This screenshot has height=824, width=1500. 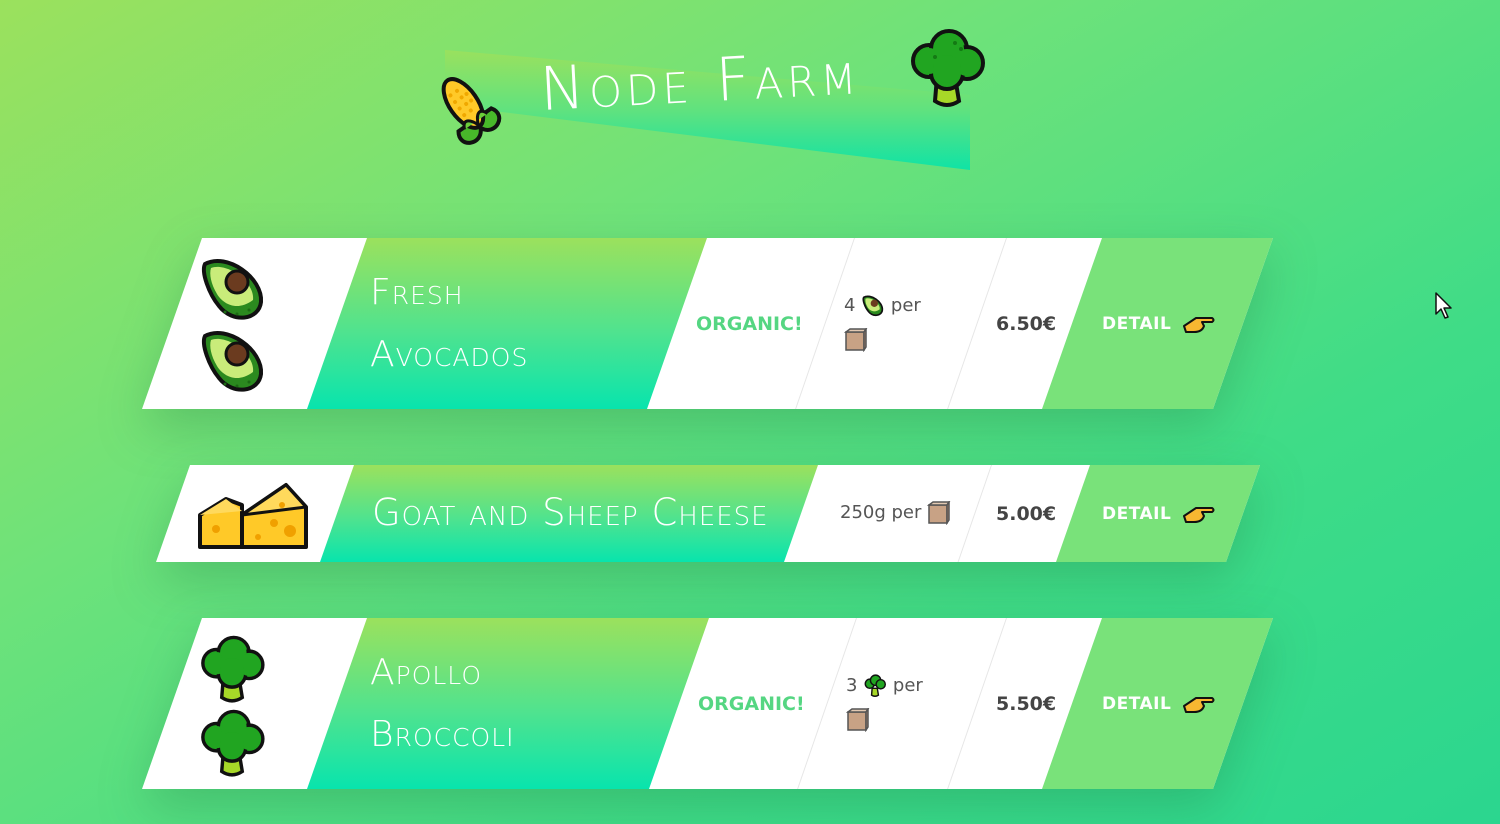 I want to click on product-name: Apollo Broccoli, so click(x=442, y=703).